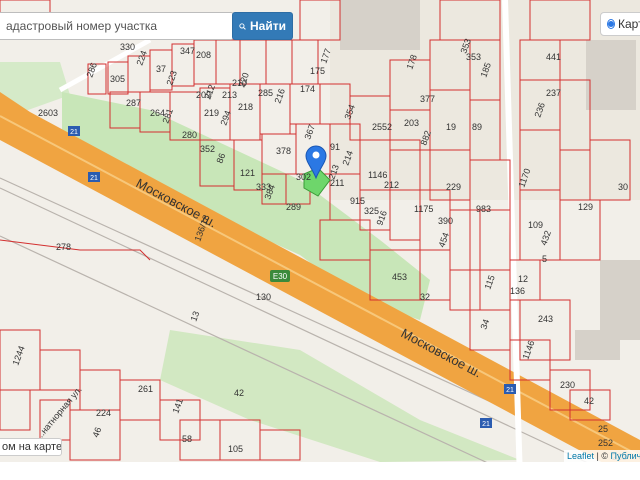 The image size is (640, 480). What do you see at coordinates (483, 209) in the screenshot?
I see `parcel-label: 983` at bounding box center [483, 209].